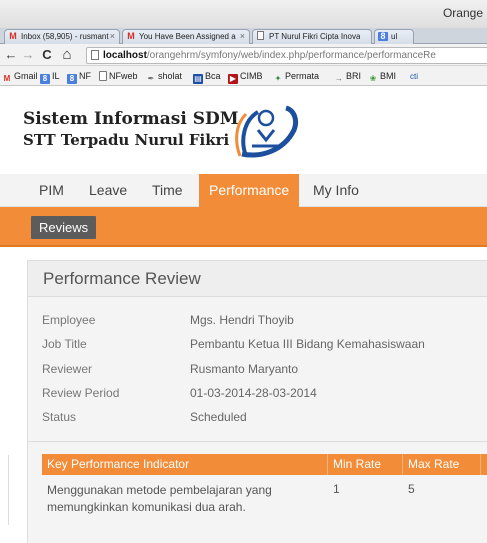 The width and height of the screenshot is (487, 543). What do you see at coordinates (462, 13) in the screenshot?
I see `window-title: Orange` at bounding box center [462, 13].